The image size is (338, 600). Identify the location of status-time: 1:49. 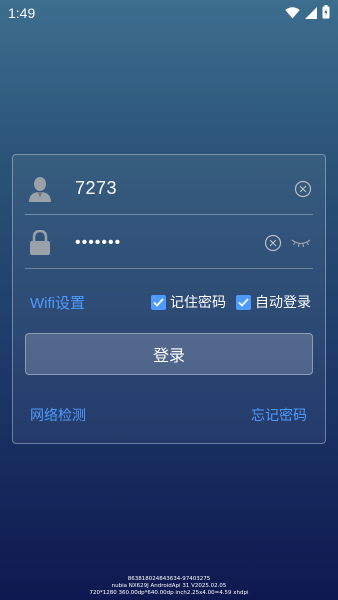
(22, 13).